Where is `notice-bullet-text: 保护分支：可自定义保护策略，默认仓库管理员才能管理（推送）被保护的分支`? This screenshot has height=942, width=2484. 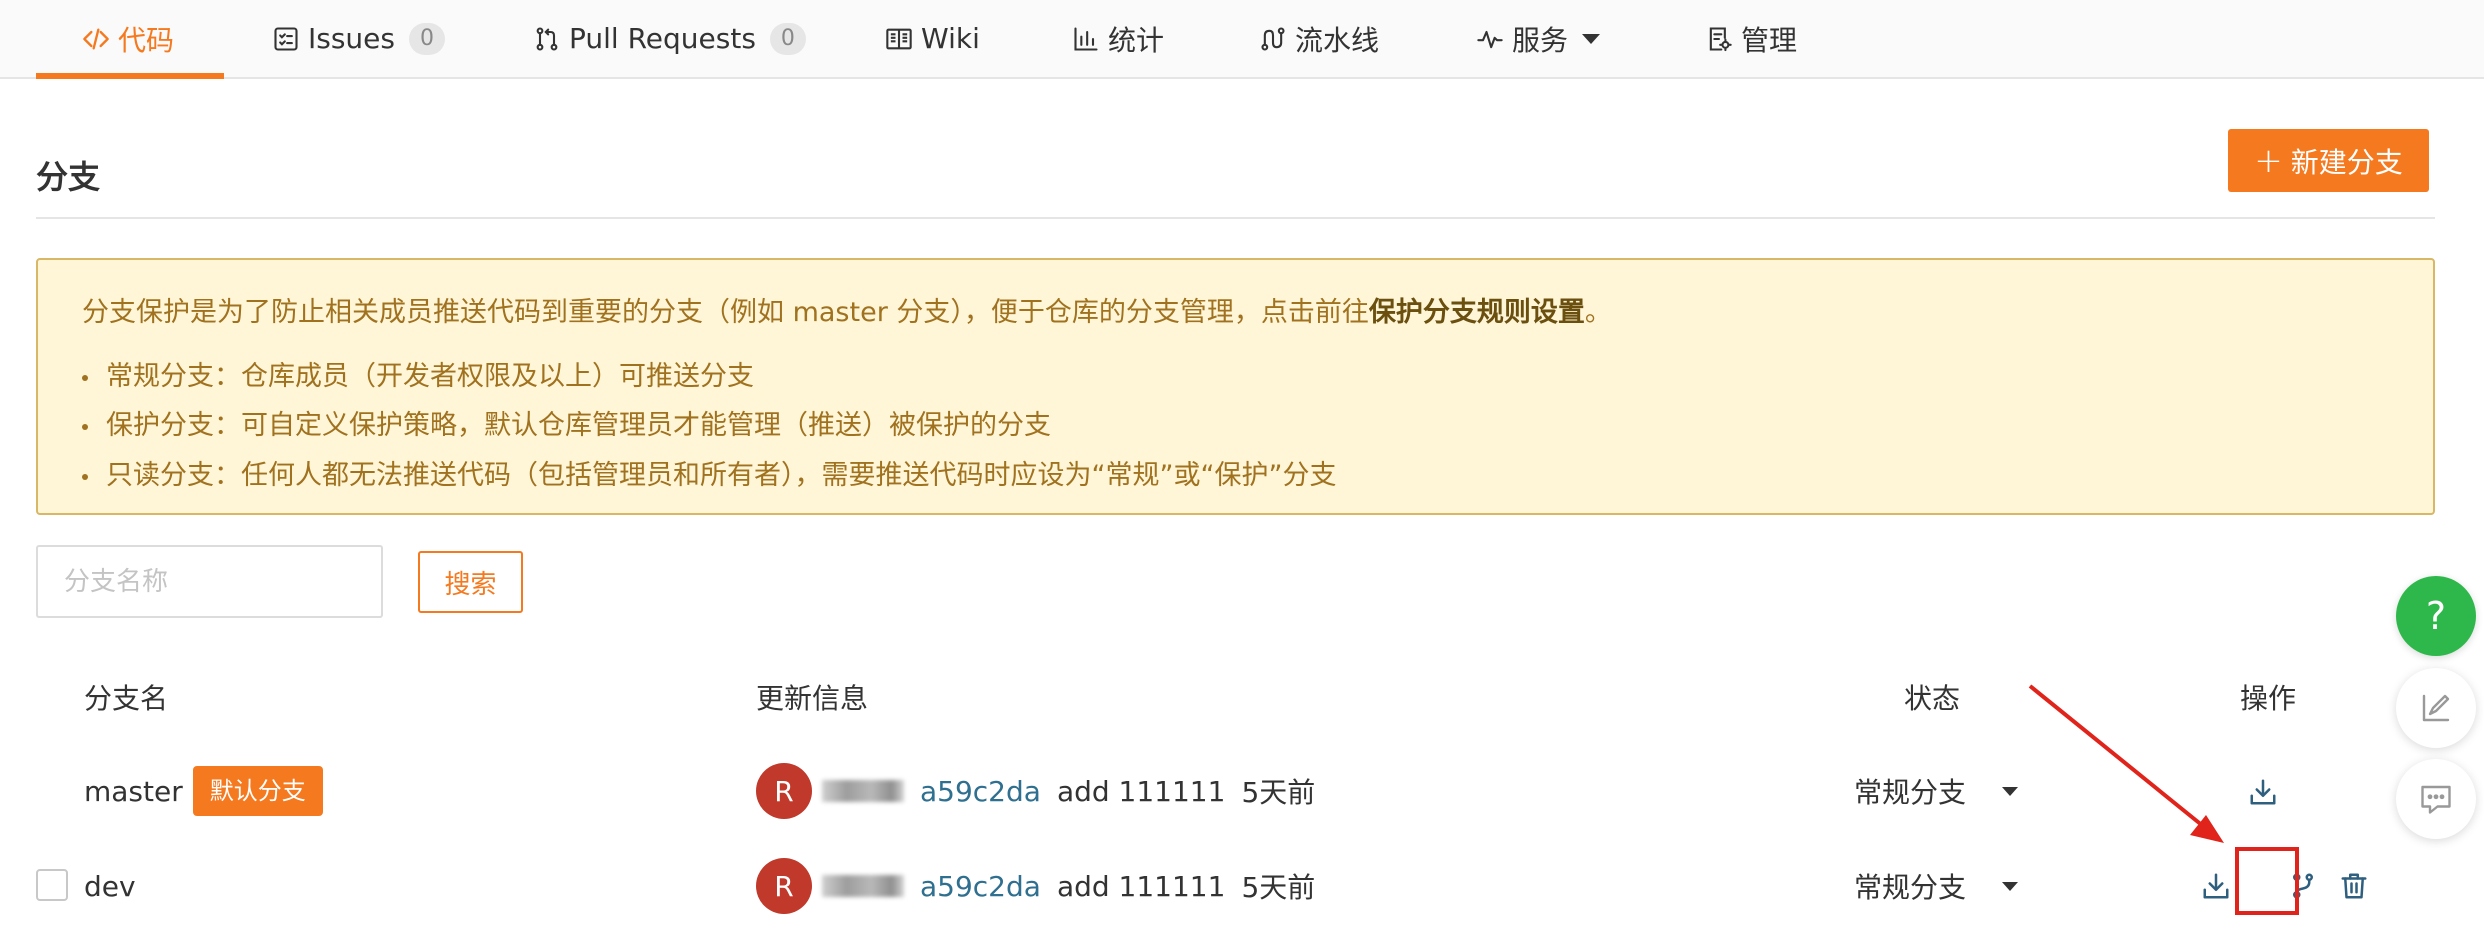 notice-bullet-text: 保护分支：可自定义保护策略，默认仓库管理员才能管理（推送）被保护的分支 is located at coordinates (578, 425).